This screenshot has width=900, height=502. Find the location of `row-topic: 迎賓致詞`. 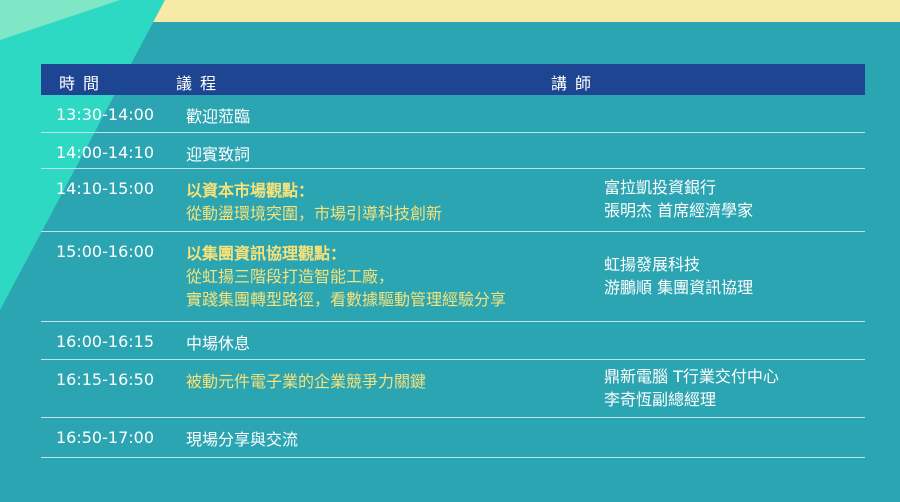

row-topic: 迎賓致詞 is located at coordinates (218, 154).